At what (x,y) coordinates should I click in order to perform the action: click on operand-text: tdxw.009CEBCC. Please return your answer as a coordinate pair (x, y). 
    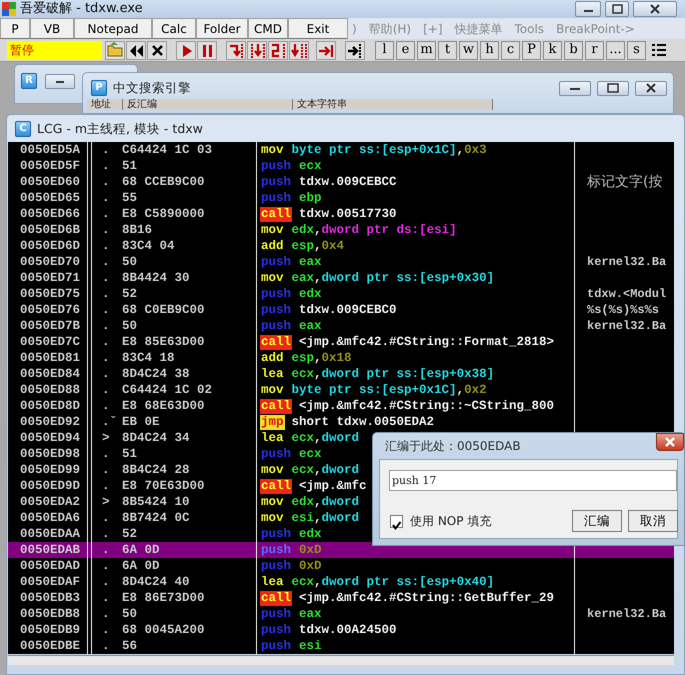
    Looking at the image, I should click on (348, 182).